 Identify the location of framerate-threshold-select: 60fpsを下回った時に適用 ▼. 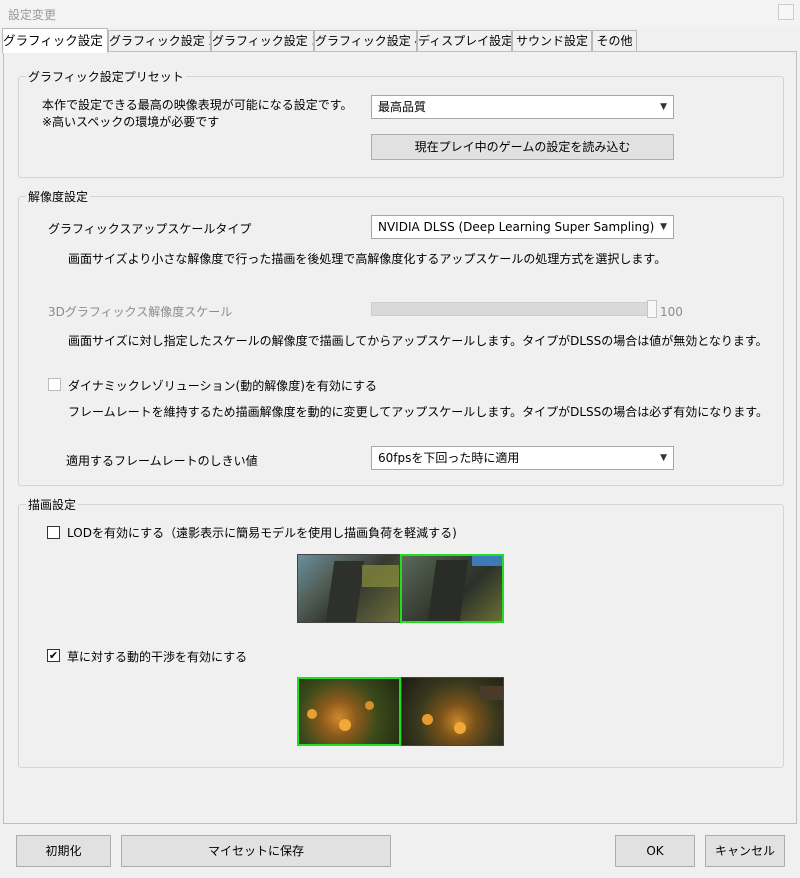
(522, 458).